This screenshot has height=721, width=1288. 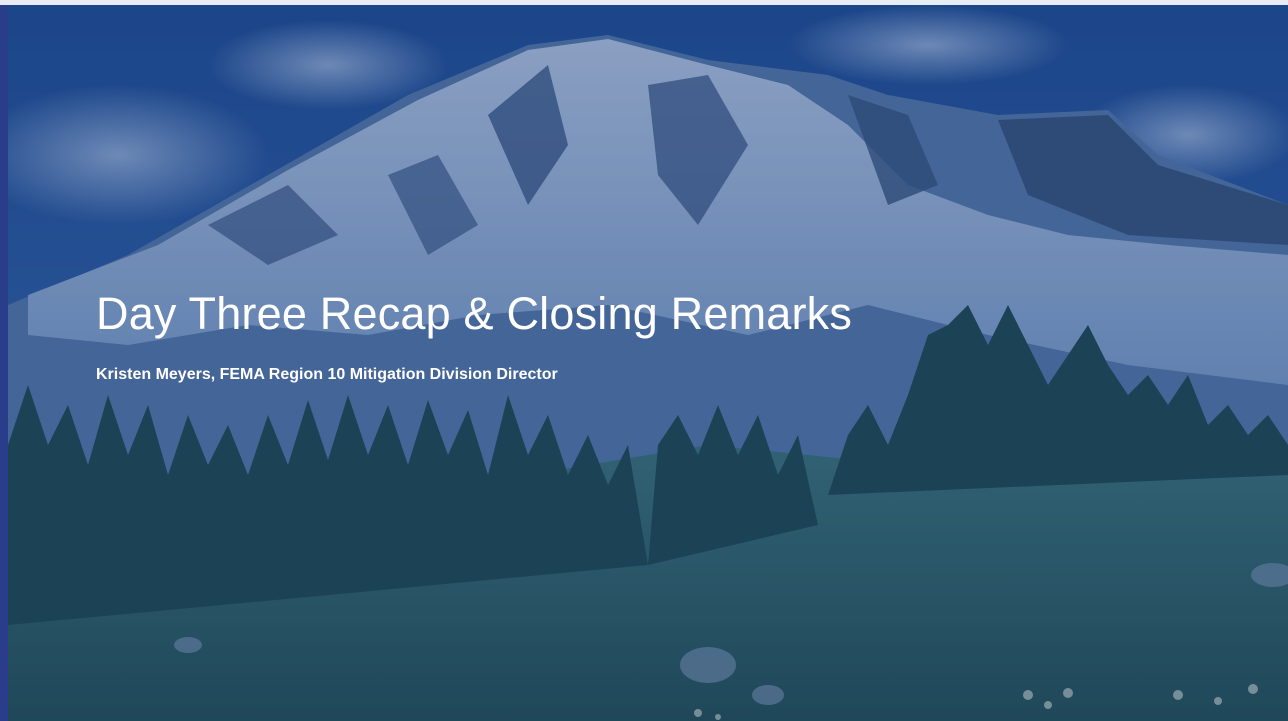 I want to click on slide-title: Day Three Recap & Closing Remarks, so click(x=474, y=313).